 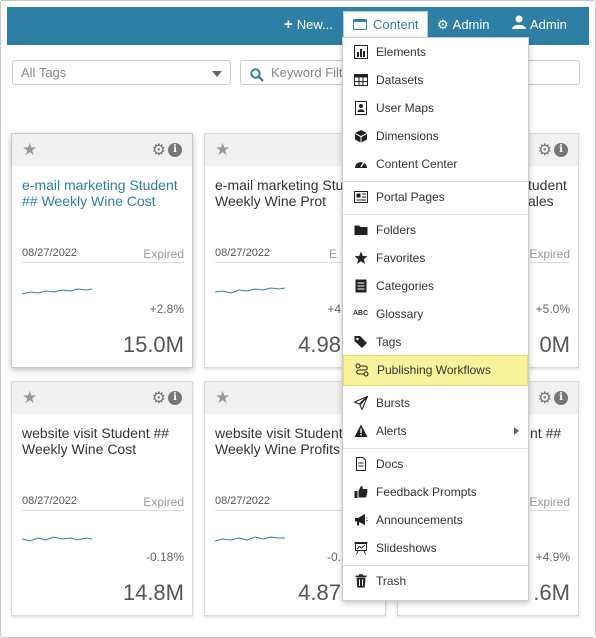 I want to click on menu-item-content-center: Content Center, so click(x=435, y=164).